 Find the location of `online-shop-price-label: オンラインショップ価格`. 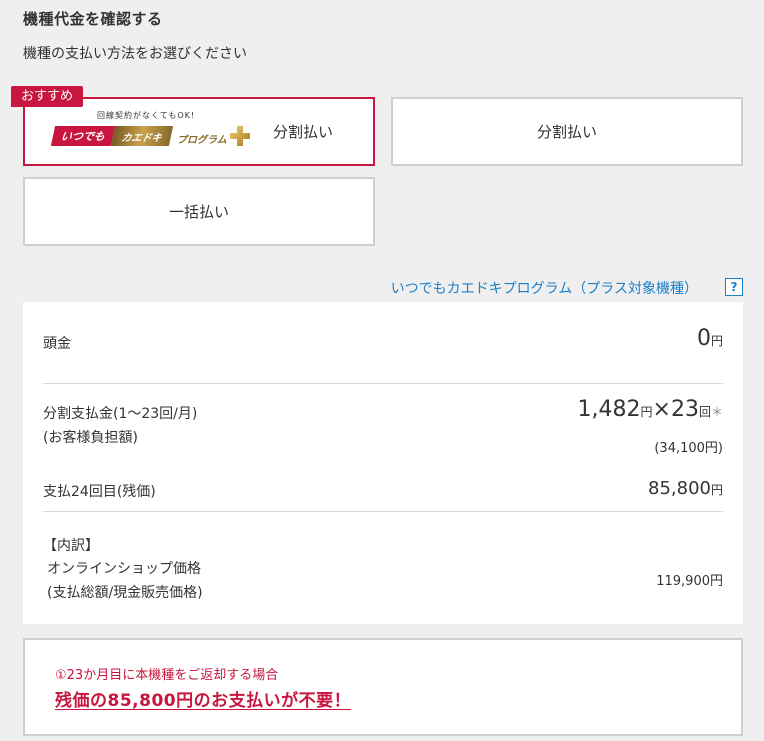

online-shop-price-label: オンラインショップ価格 is located at coordinates (124, 569).